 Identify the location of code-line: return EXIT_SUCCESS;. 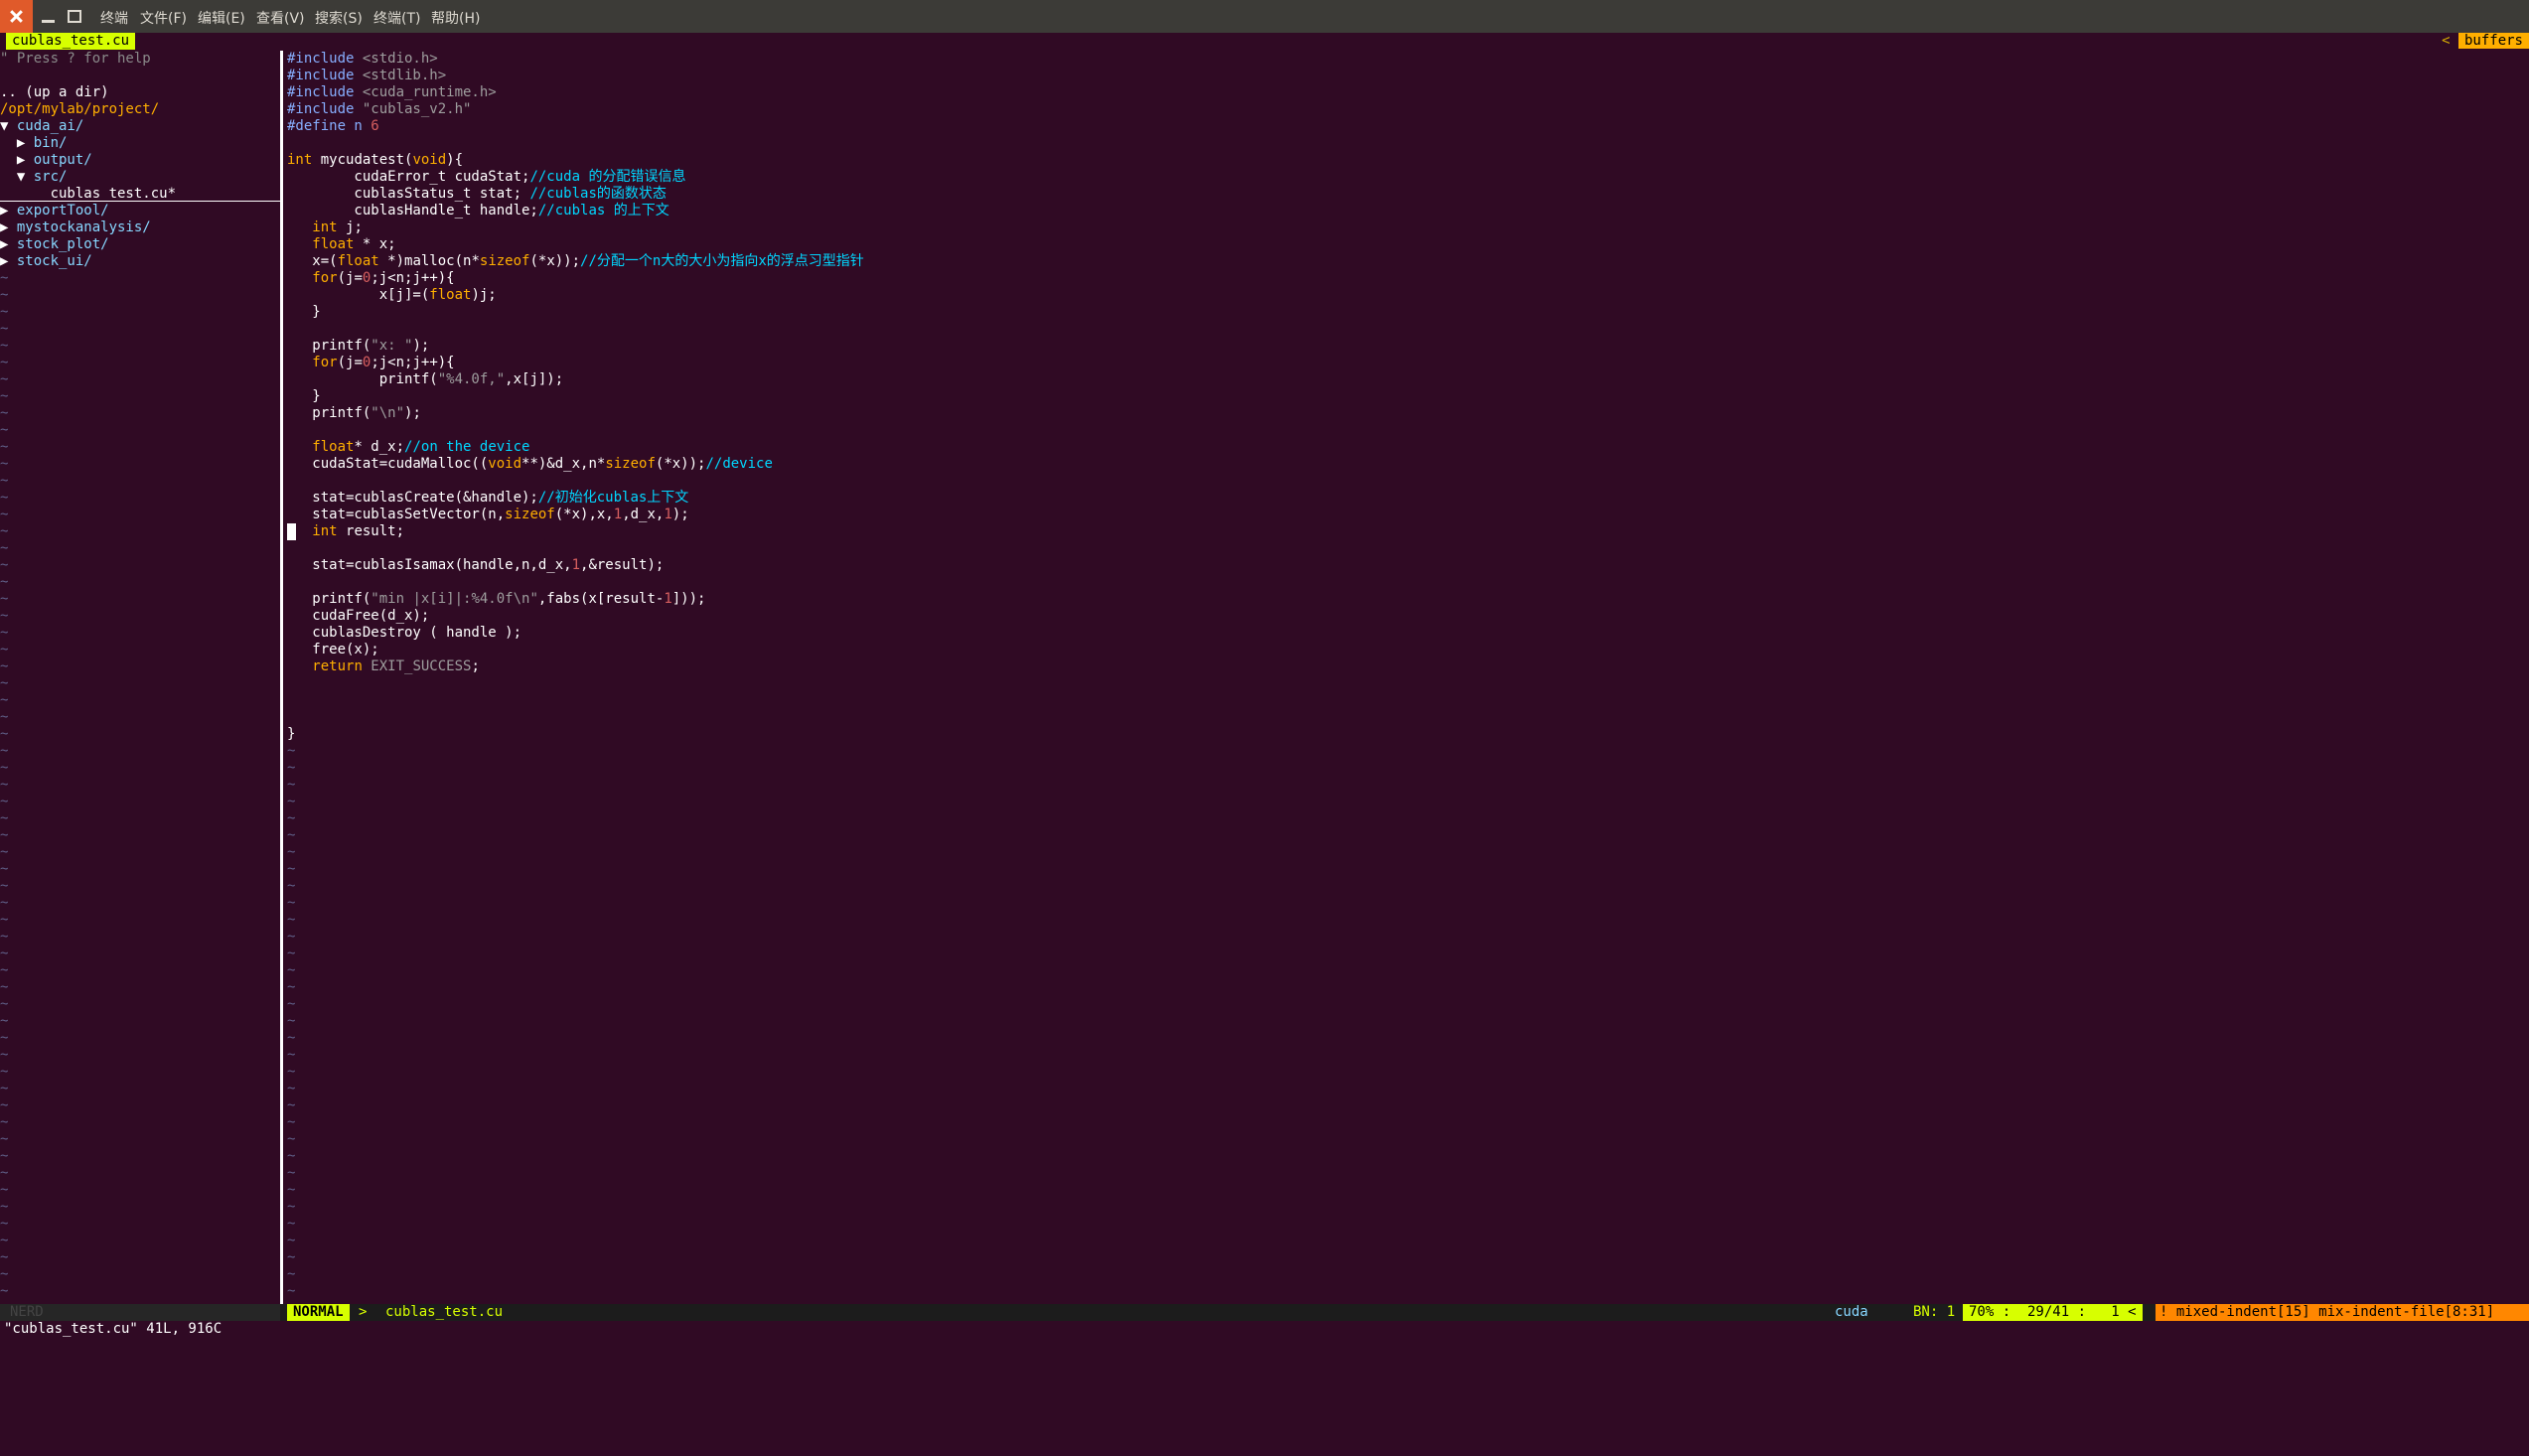
(1404, 666).